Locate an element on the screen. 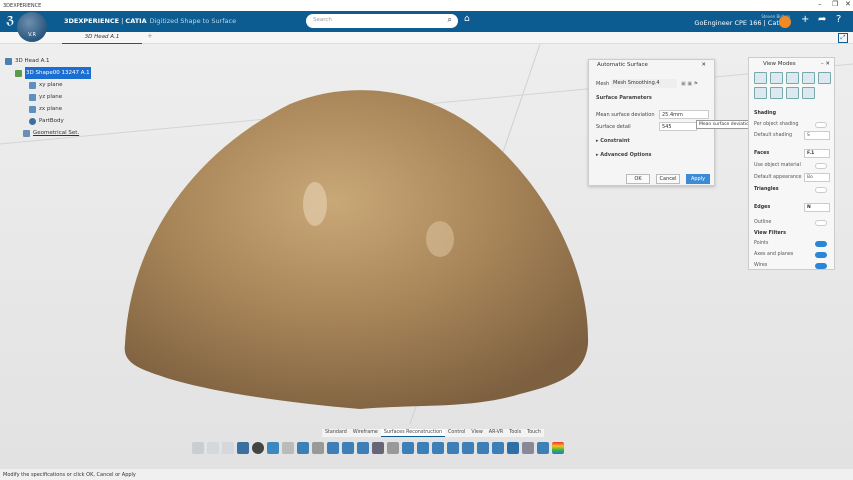  tool-3-icon is located at coordinates (438, 448).